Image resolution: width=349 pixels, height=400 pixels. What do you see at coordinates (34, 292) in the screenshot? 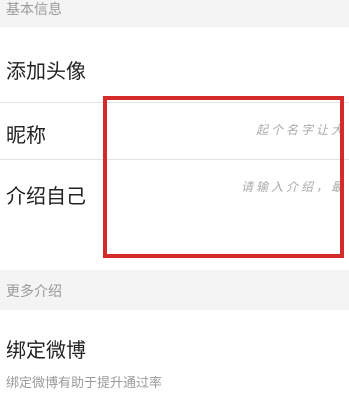
I see `section-title-more-intro: 更多介绍` at bounding box center [34, 292].